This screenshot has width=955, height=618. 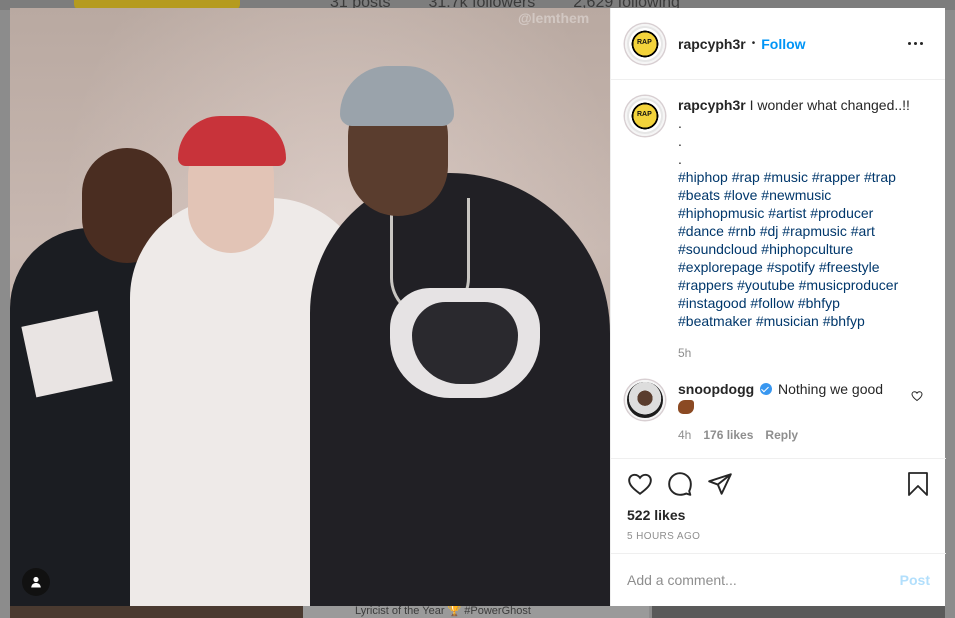 What do you see at coordinates (803, 353) in the screenshot?
I see `caption-timestamp: 5h` at bounding box center [803, 353].